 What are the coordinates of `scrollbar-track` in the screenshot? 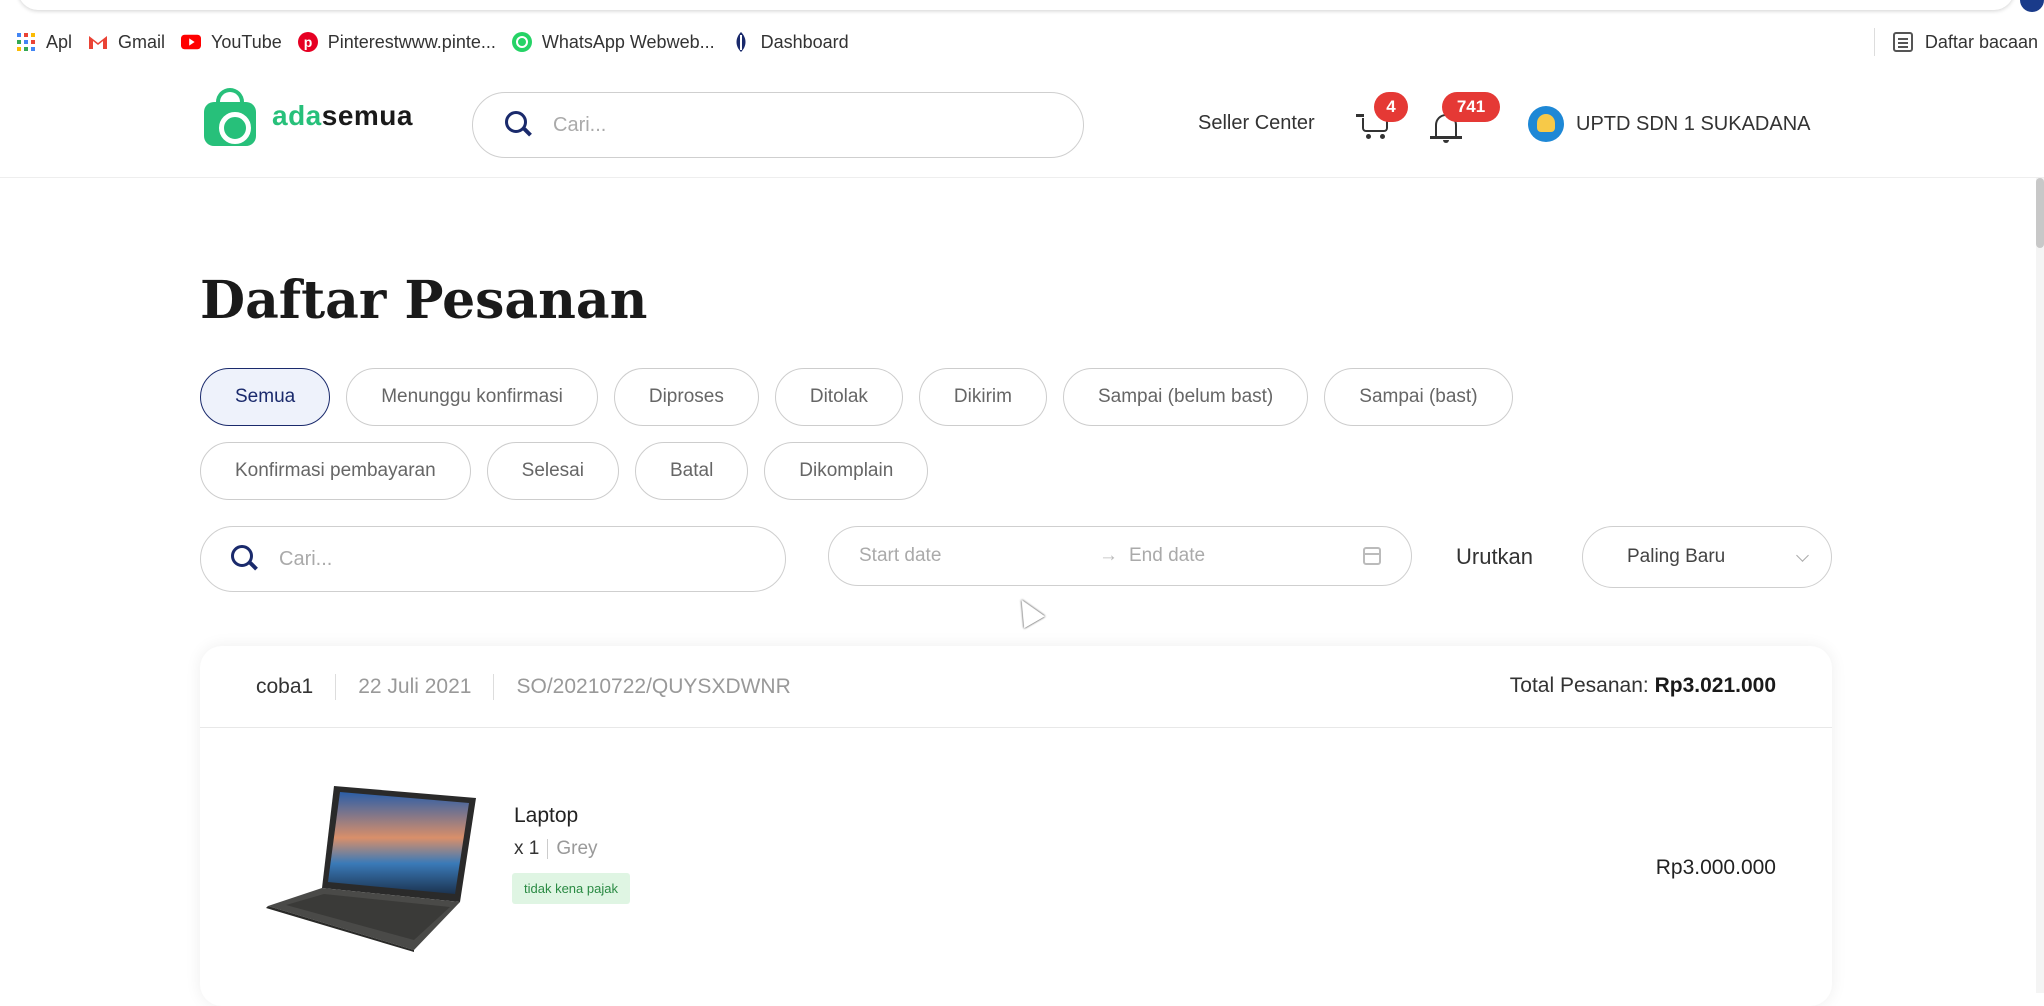 It's located at (2040, 585).